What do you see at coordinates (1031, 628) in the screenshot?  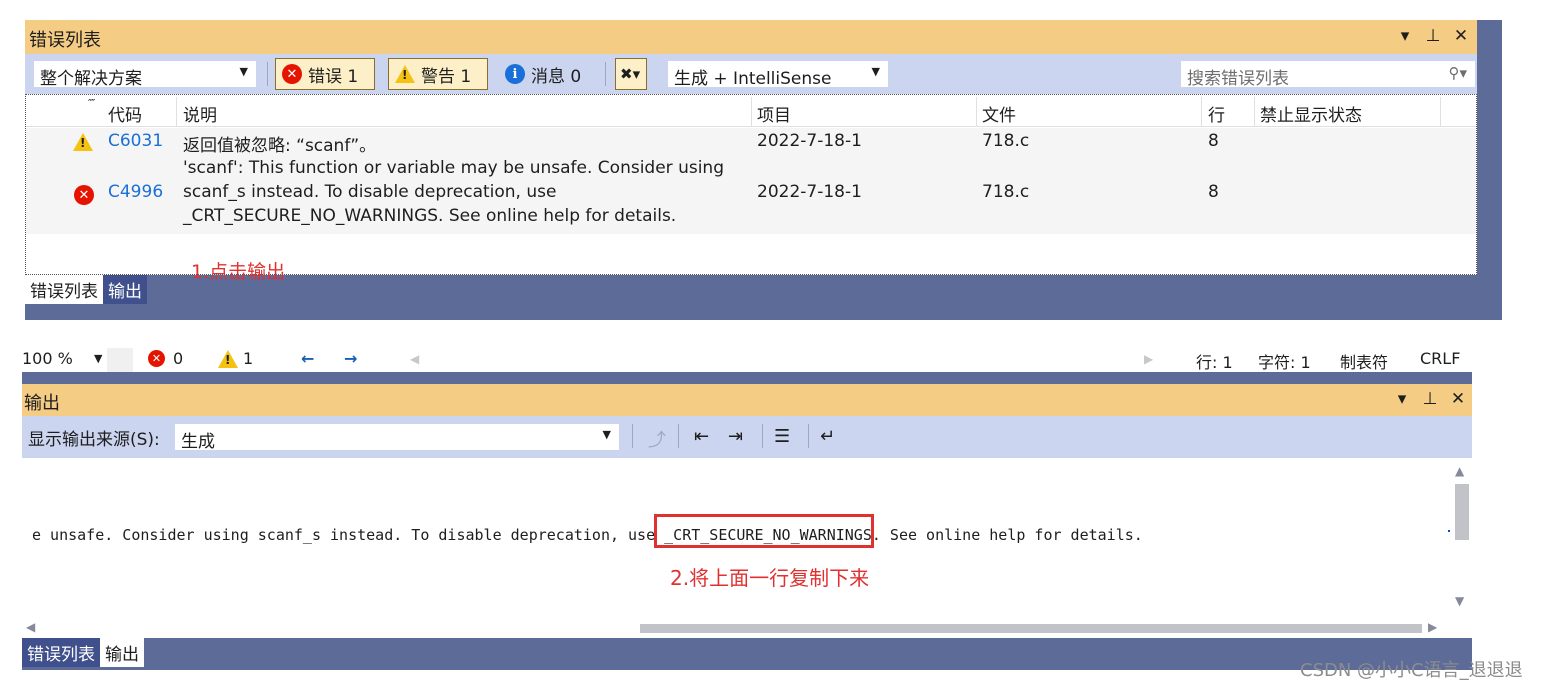 I see `horizontal-scroll-thumb` at bounding box center [1031, 628].